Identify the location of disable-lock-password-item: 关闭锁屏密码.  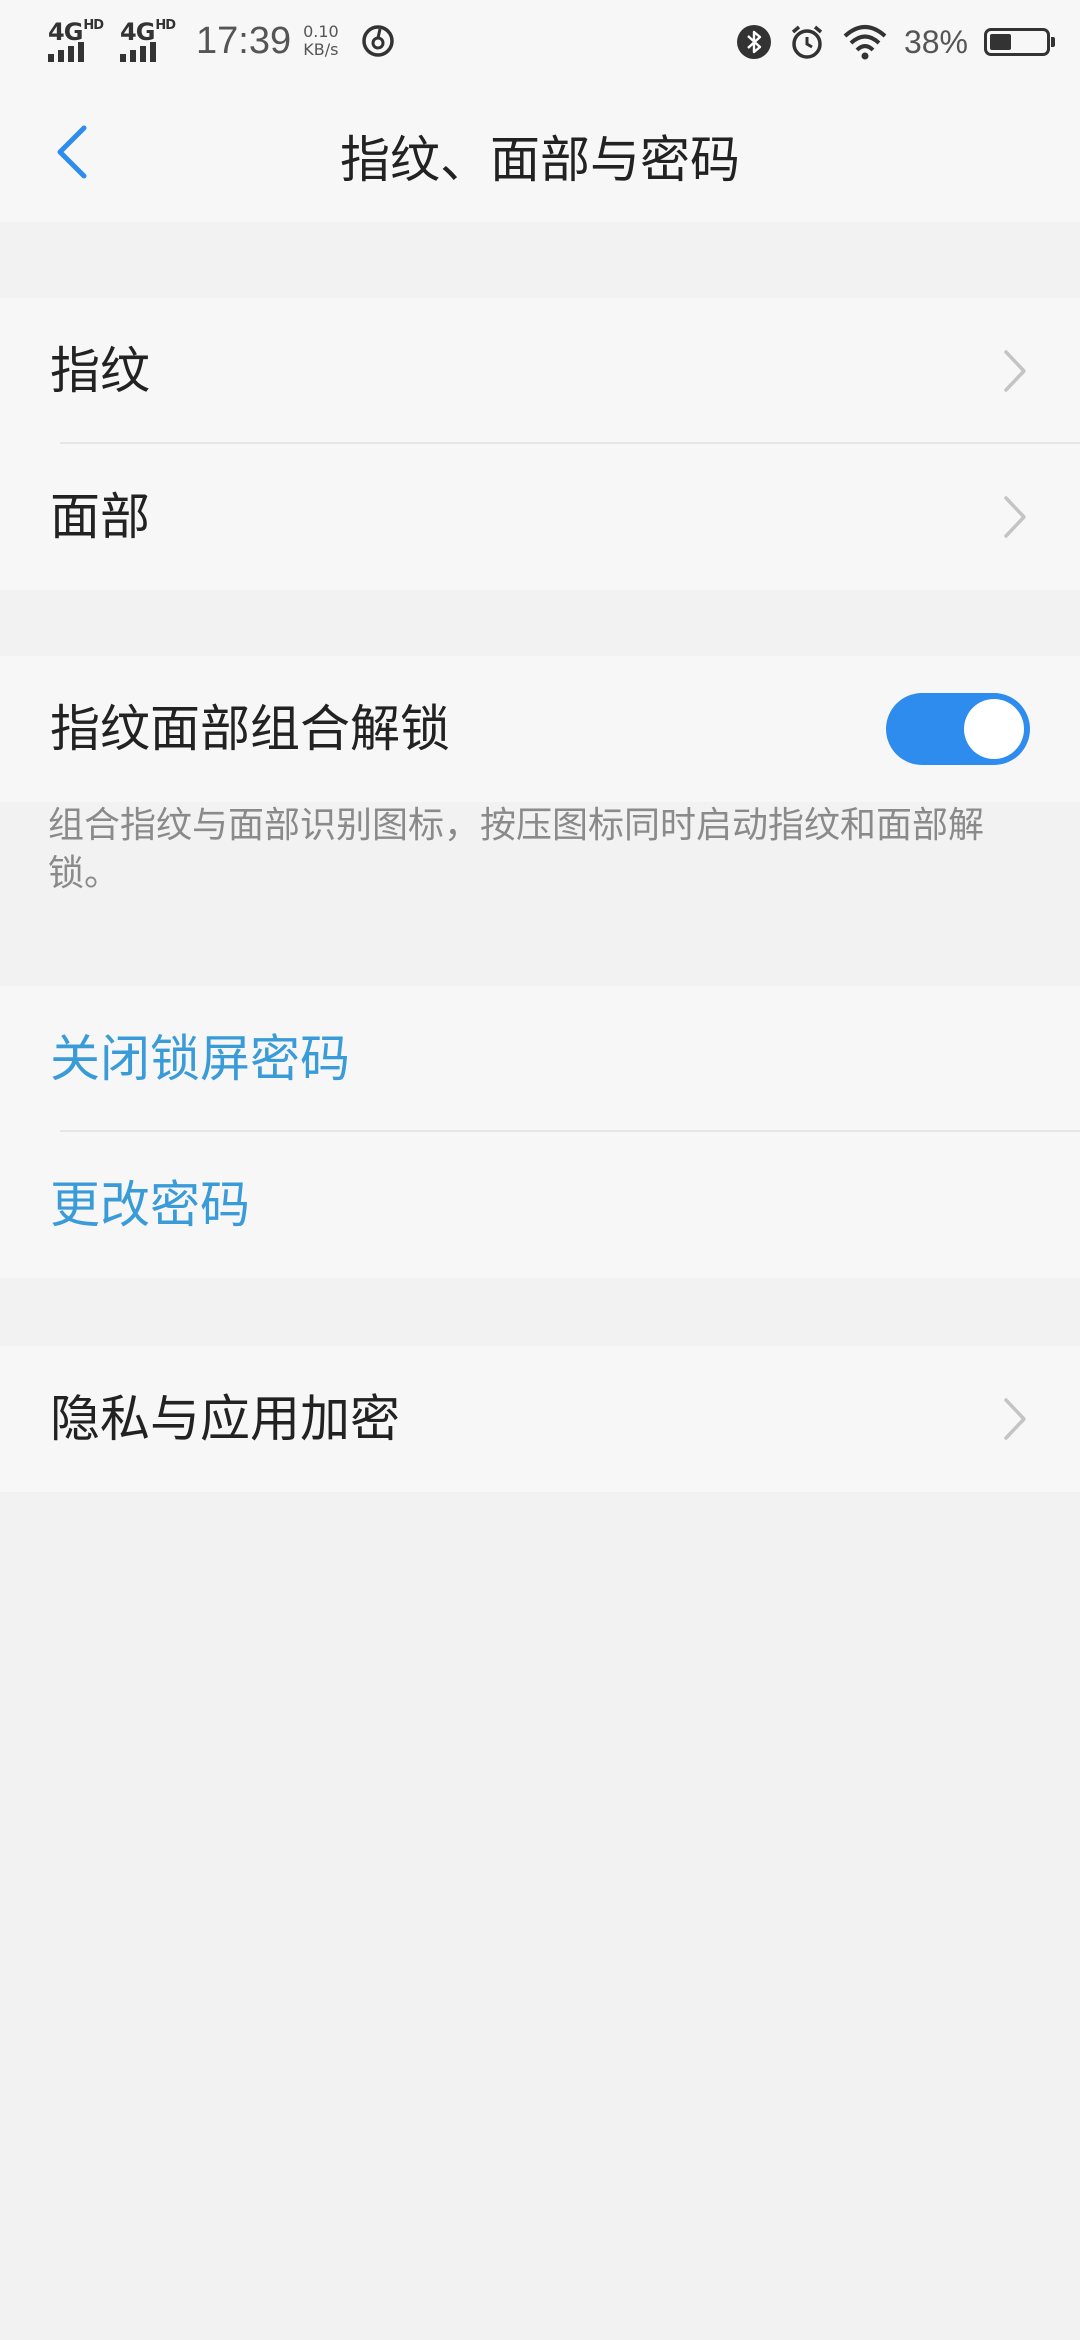
(540, 1059).